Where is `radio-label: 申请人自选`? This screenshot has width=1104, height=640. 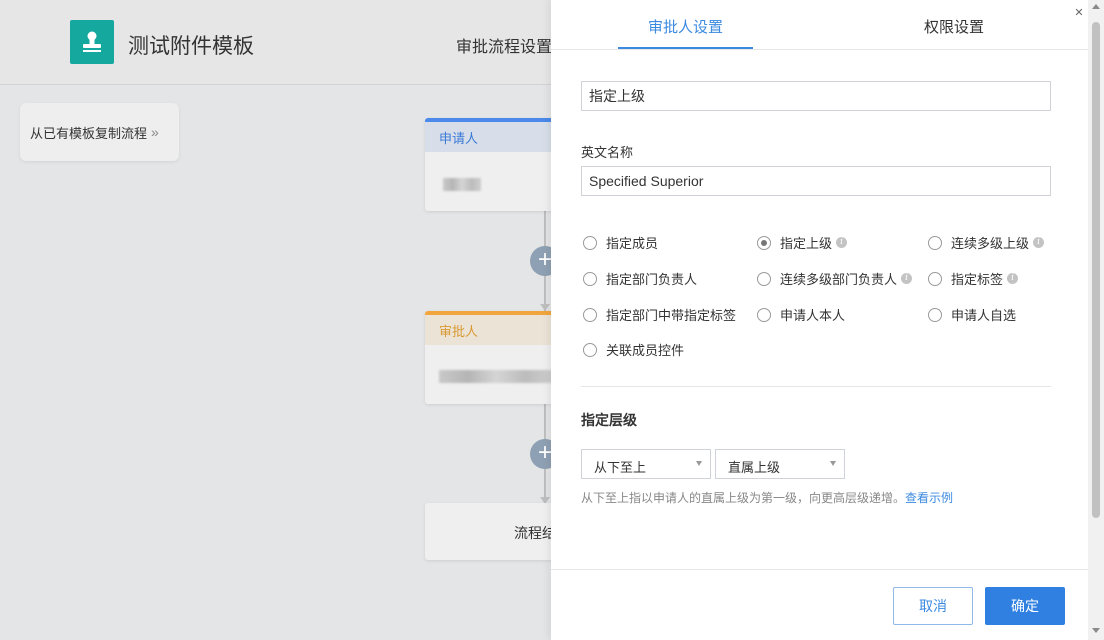 radio-label: 申请人自选 is located at coordinates (984, 315).